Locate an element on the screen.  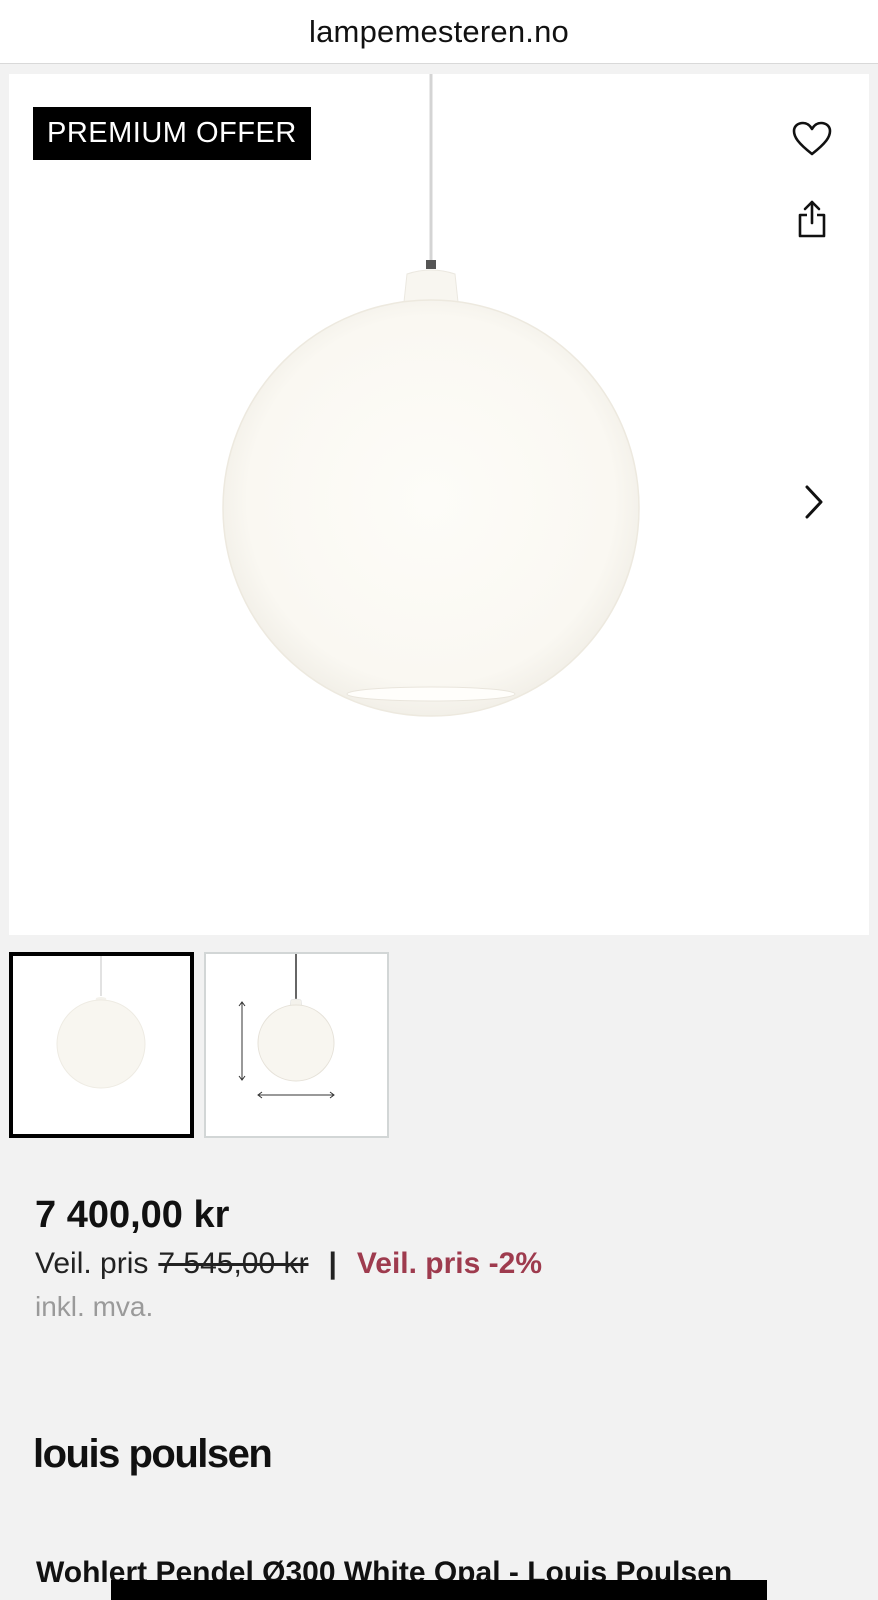
brand-logo: louis poulsen is located at coordinates (153, 1454).